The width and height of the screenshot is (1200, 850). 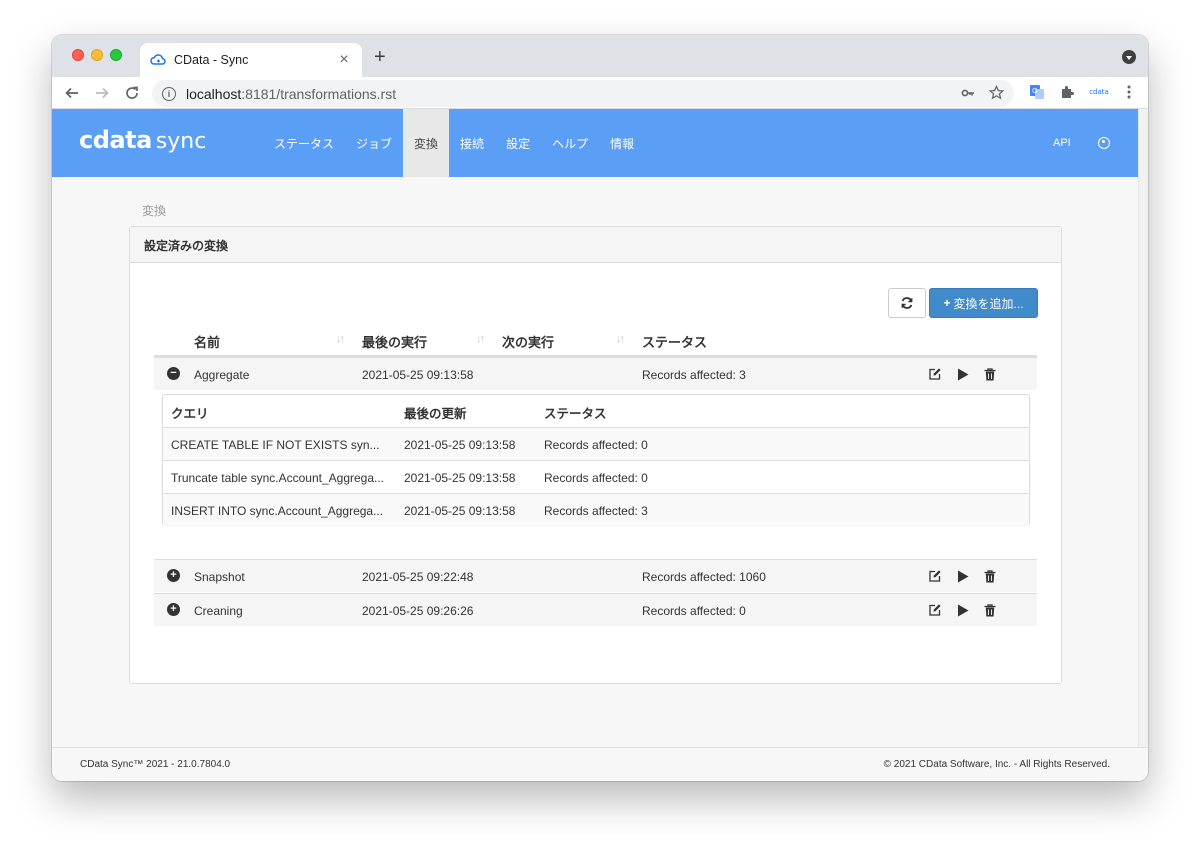 I want to click on browser-menu-icon, so click(x=1129, y=92).